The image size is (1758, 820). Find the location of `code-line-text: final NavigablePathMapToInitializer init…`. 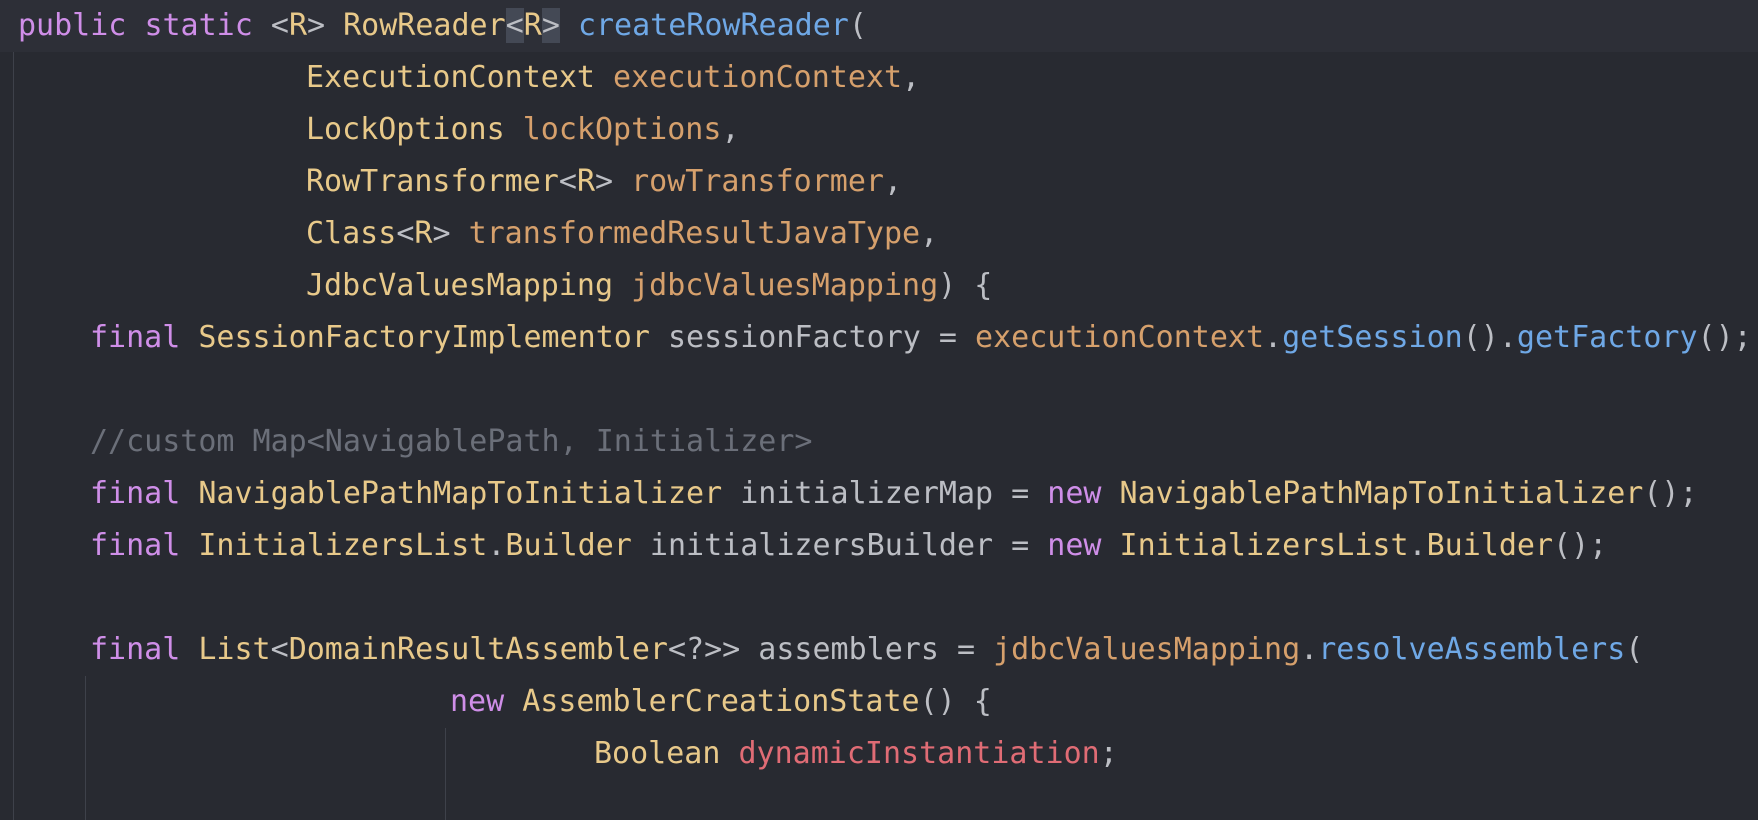

code-line-text: final NavigablePathMapToInitializer init… is located at coordinates (894, 494).